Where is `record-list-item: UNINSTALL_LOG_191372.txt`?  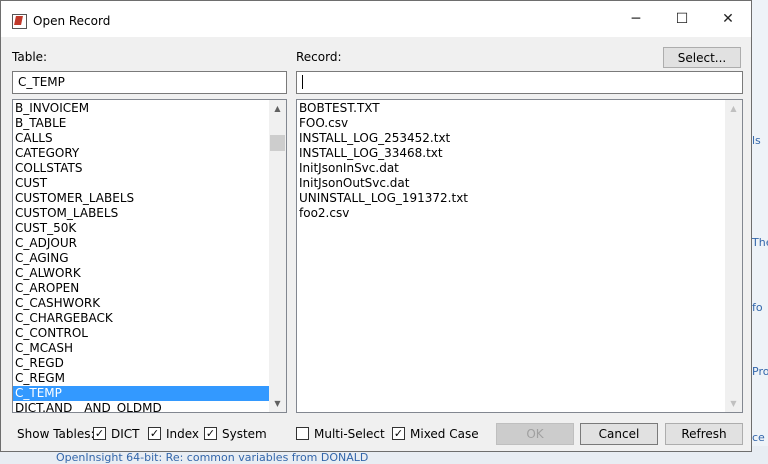 record-list-item: UNINSTALL_LOG_191372.txt is located at coordinates (511, 198).